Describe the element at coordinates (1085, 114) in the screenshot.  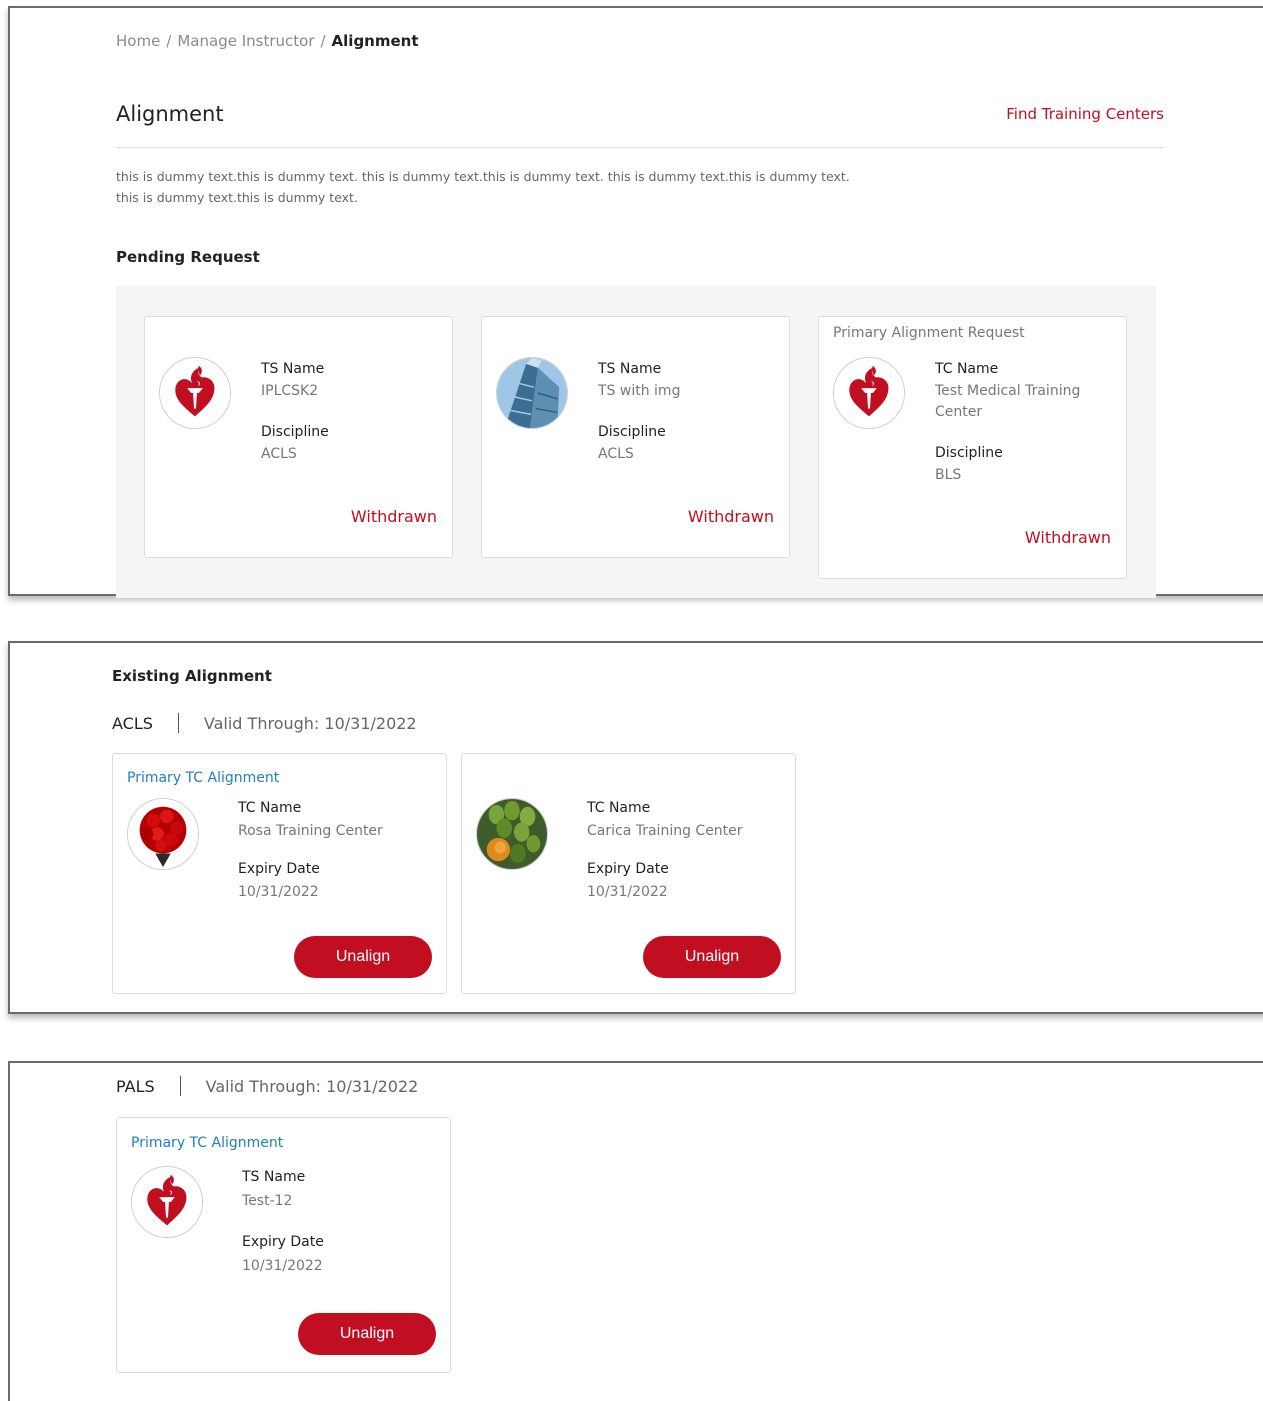
I see `find-training-centers-link: Find Training Centers` at that location.